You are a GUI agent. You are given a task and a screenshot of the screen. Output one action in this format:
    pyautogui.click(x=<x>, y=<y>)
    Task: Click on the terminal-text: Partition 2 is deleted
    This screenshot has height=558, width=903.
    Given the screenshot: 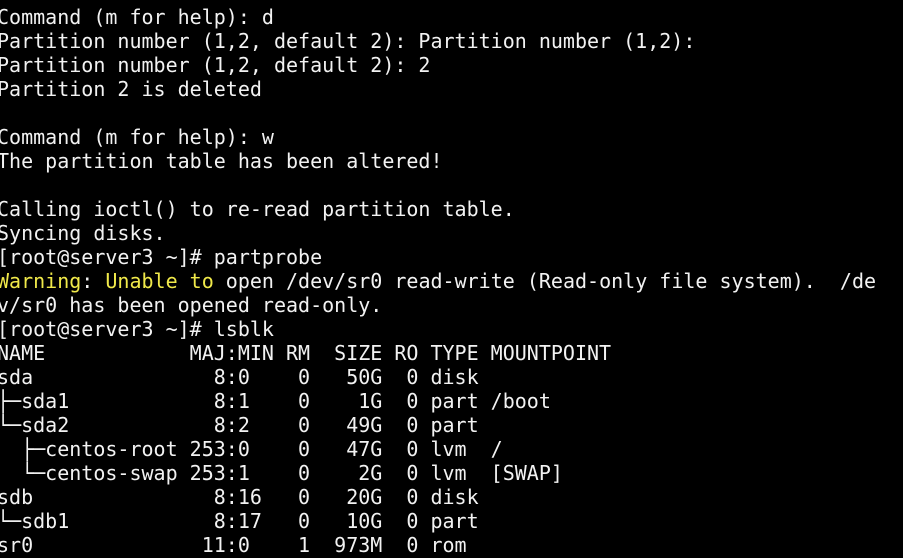 What is the action you would take?
    pyautogui.click(x=131, y=89)
    